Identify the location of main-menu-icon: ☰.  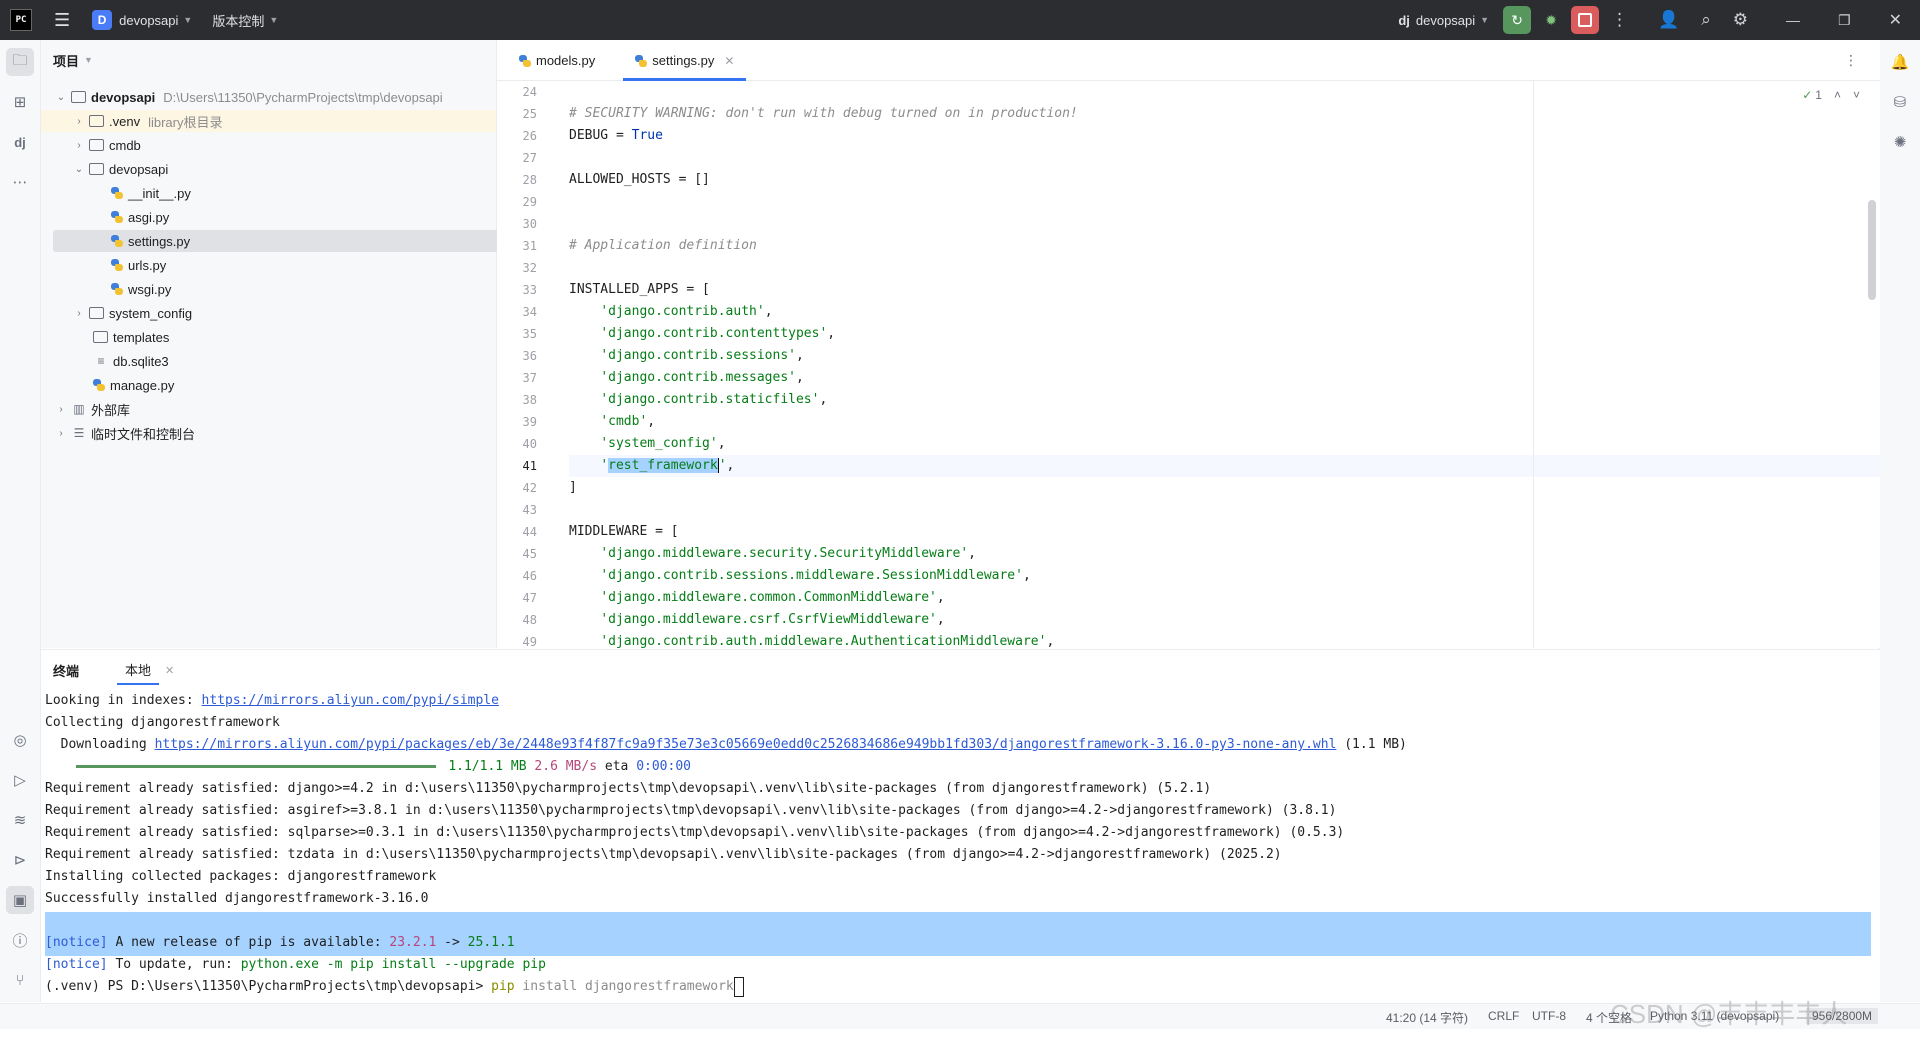
(62, 20).